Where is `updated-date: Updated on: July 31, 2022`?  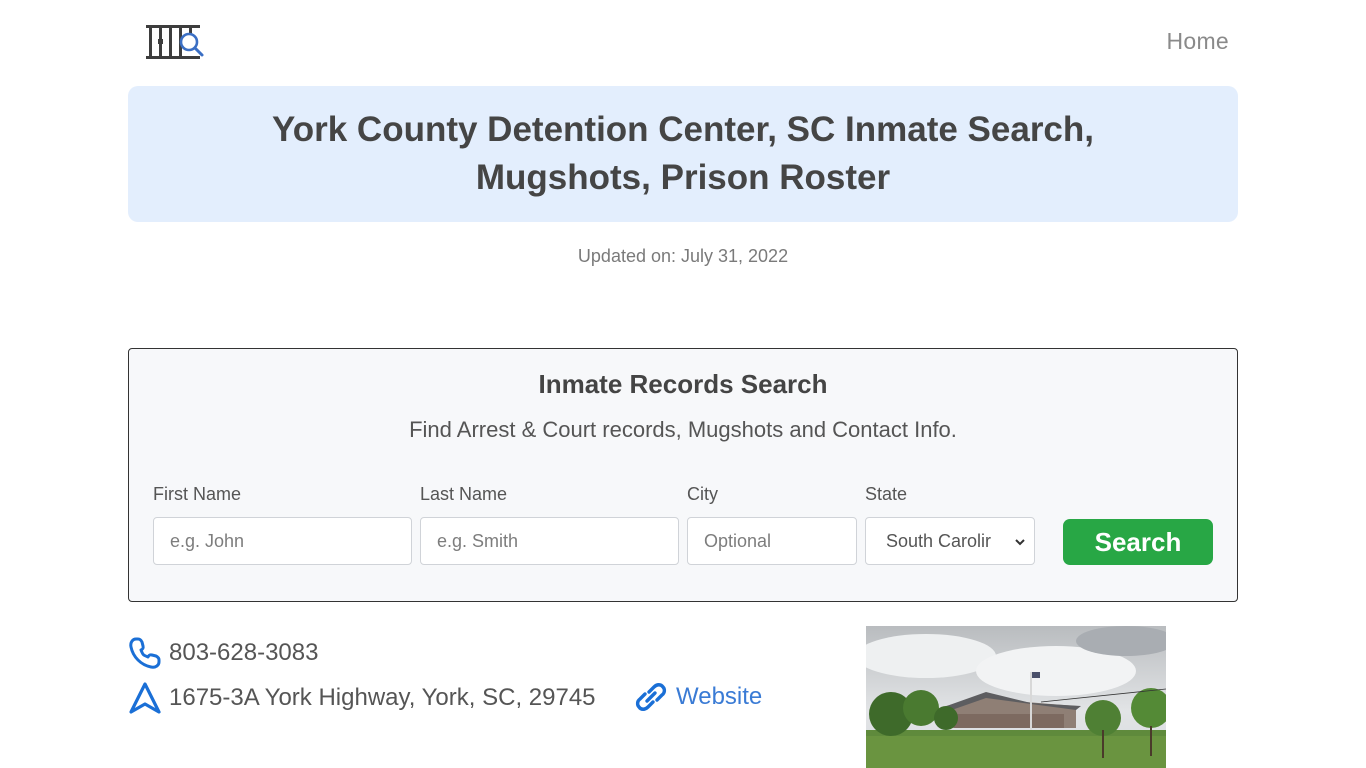 updated-date: Updated on: July 31, 2022 is located at coordinates (683, 256).